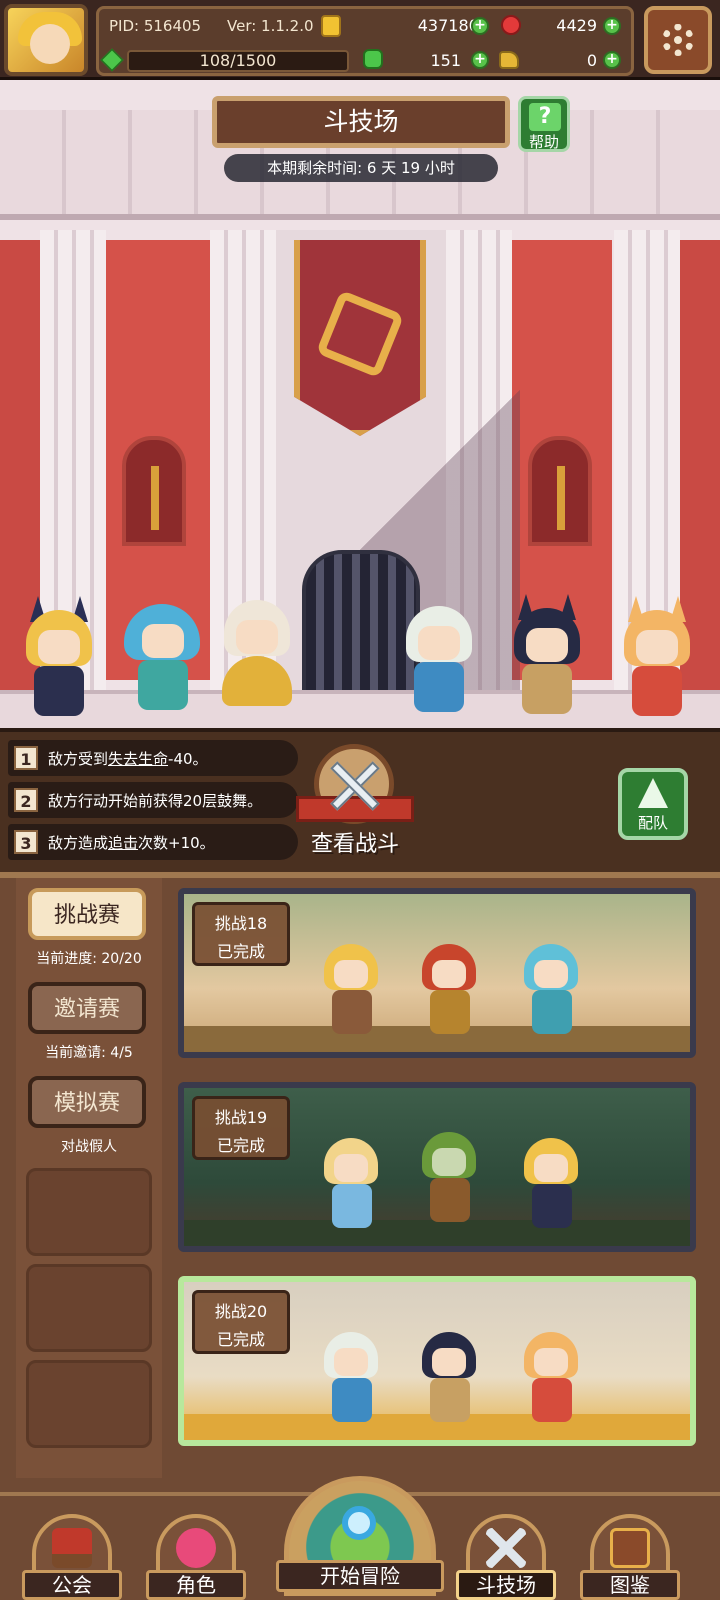 The height and width of the screenshot is (1600, 720). I want to click on nav-roles: 角色, so click(196, 1557).